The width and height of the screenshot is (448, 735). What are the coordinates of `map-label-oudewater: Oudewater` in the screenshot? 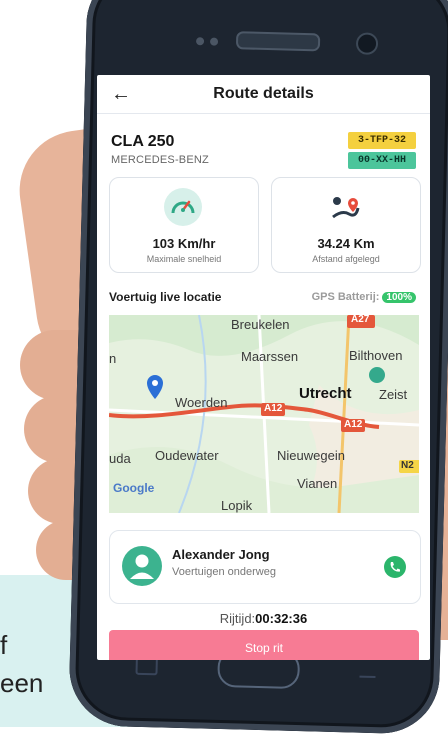 It's located at (187, 455).